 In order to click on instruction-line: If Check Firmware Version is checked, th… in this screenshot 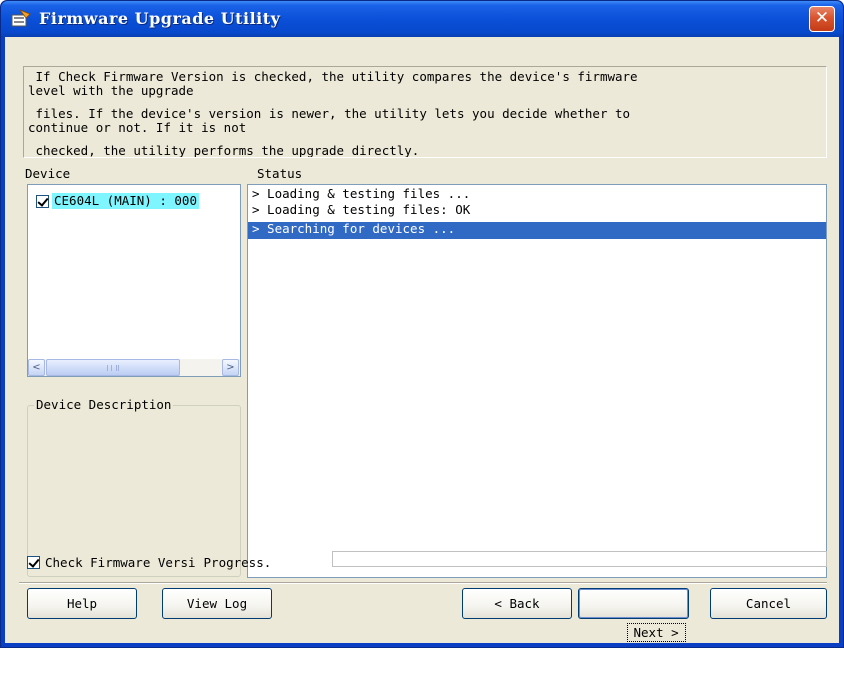, I will do `click(333, 76)`.